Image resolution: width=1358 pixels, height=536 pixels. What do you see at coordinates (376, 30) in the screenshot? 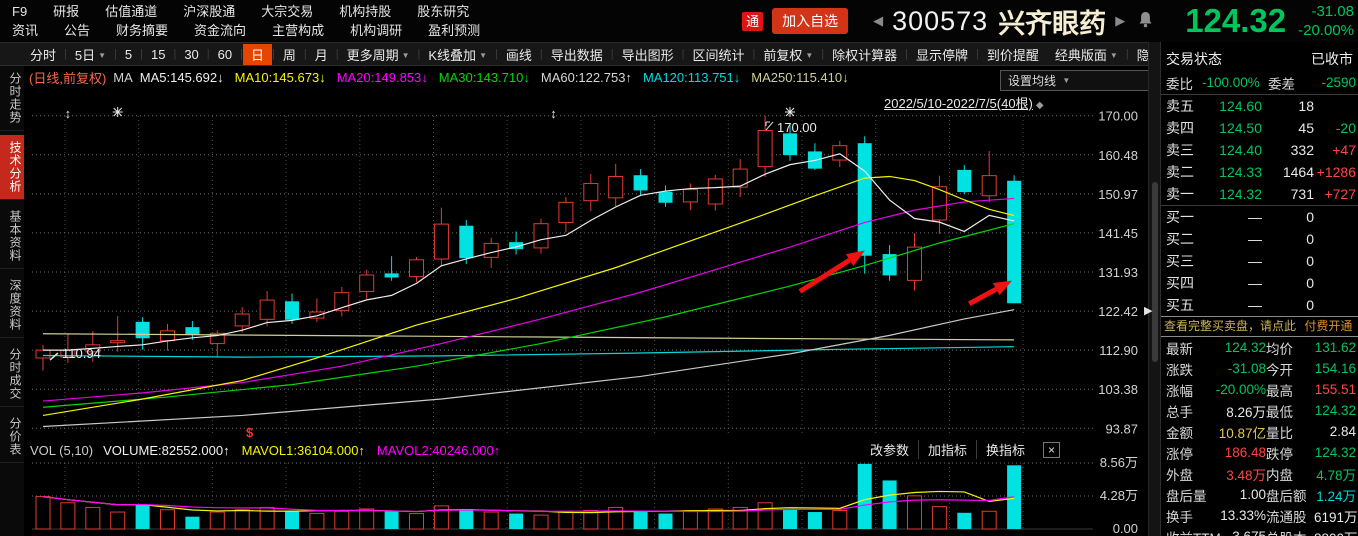
I see `menu-item-机构调研: 机构调研` at bounding box center [376, 30].